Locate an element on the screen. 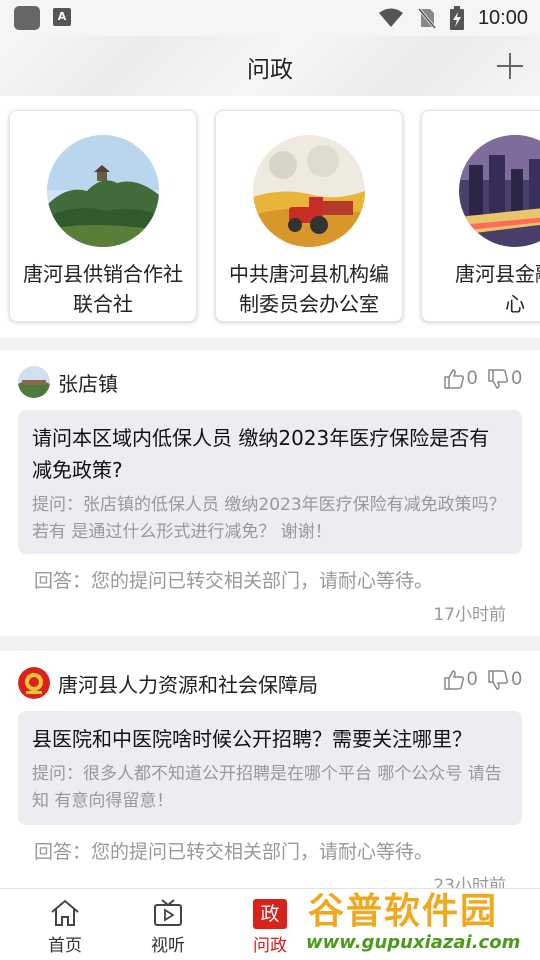 The width and height of the screenshot is (540, 960). wifi-icon is located at coordinates (390, 17).